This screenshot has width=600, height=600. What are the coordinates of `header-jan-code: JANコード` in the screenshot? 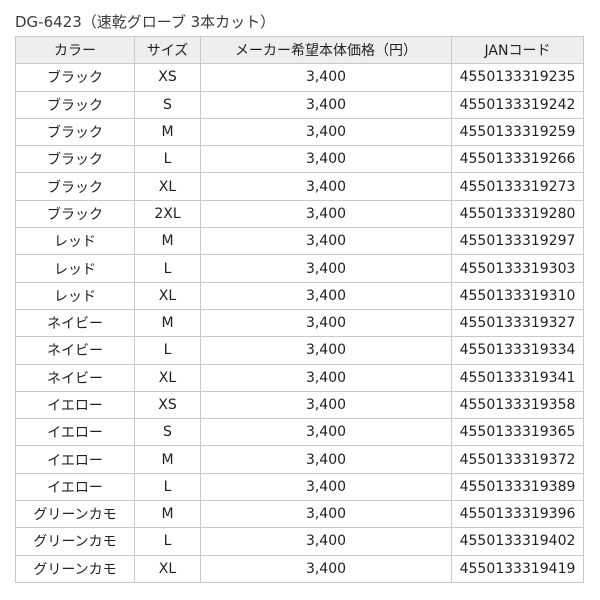 It's located at (517, 50).